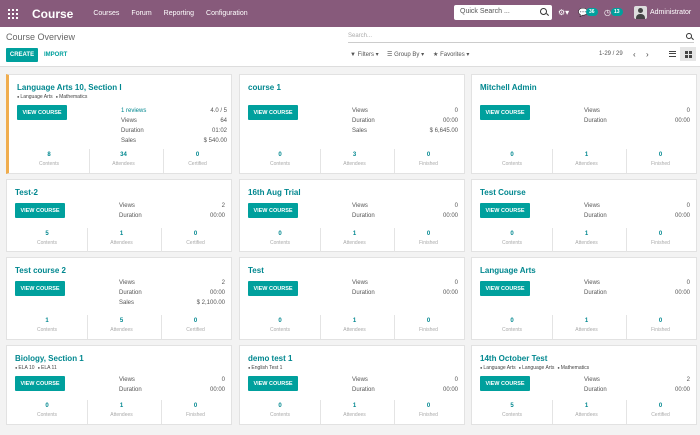 This screenshot has width=700, height=435. I want to click on course-title: 14th October Test, so click(513, 358).